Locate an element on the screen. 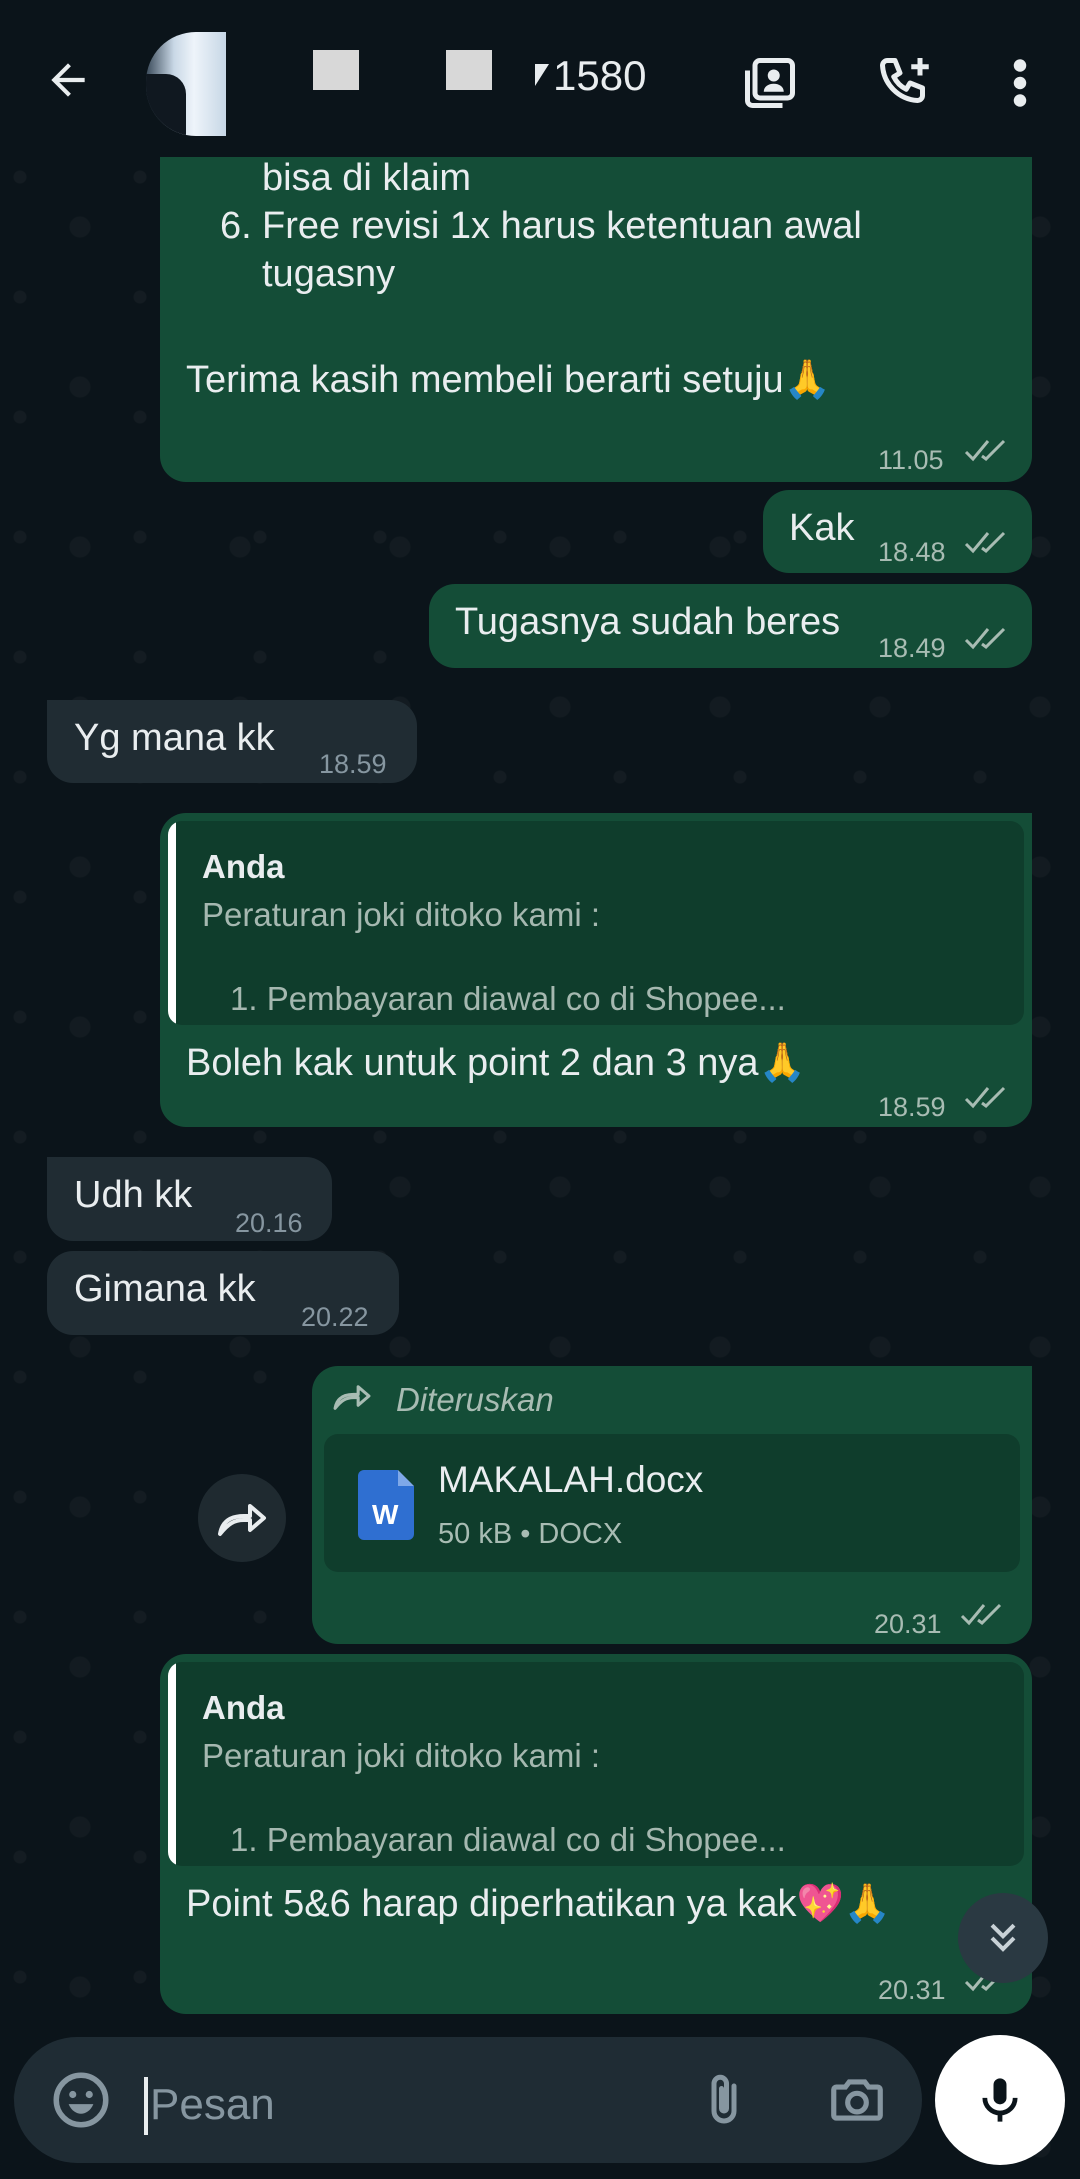 The height and width of the screenshot is (2179, 1080). page-title: 1580 is located at coordinates (600, 75).